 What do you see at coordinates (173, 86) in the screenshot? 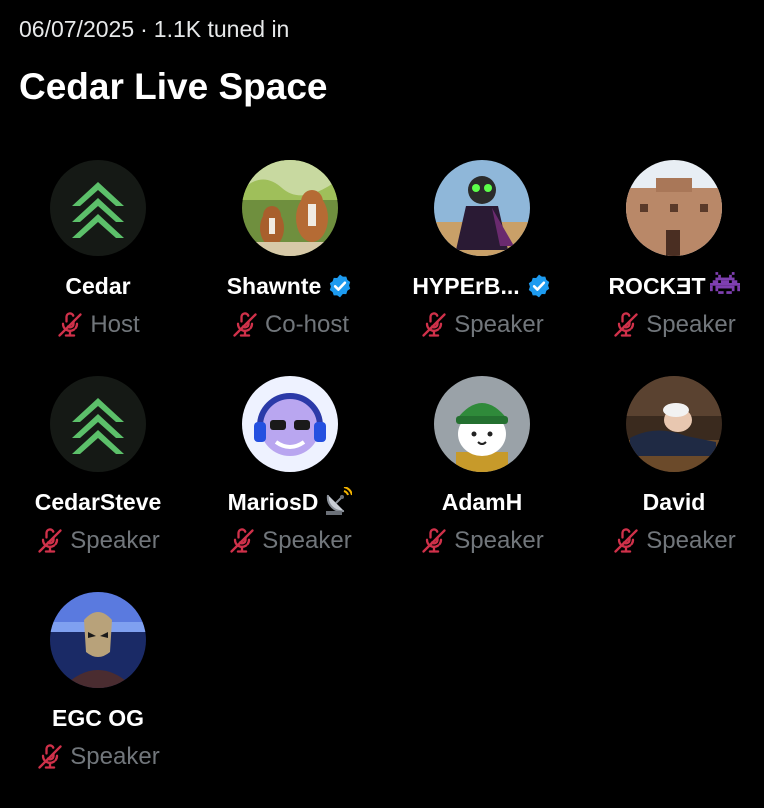
I see `space-title: Cedar Live Space` at bounding box center [173, 86].